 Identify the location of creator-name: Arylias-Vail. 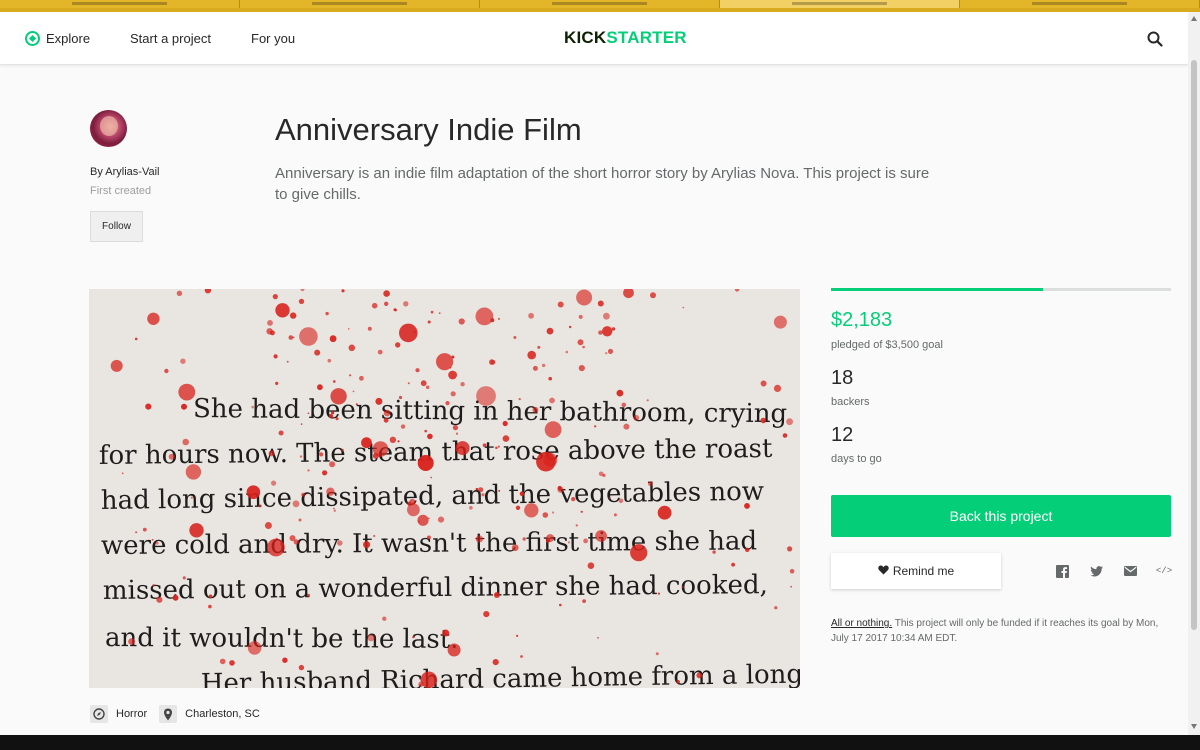
(132, 172).